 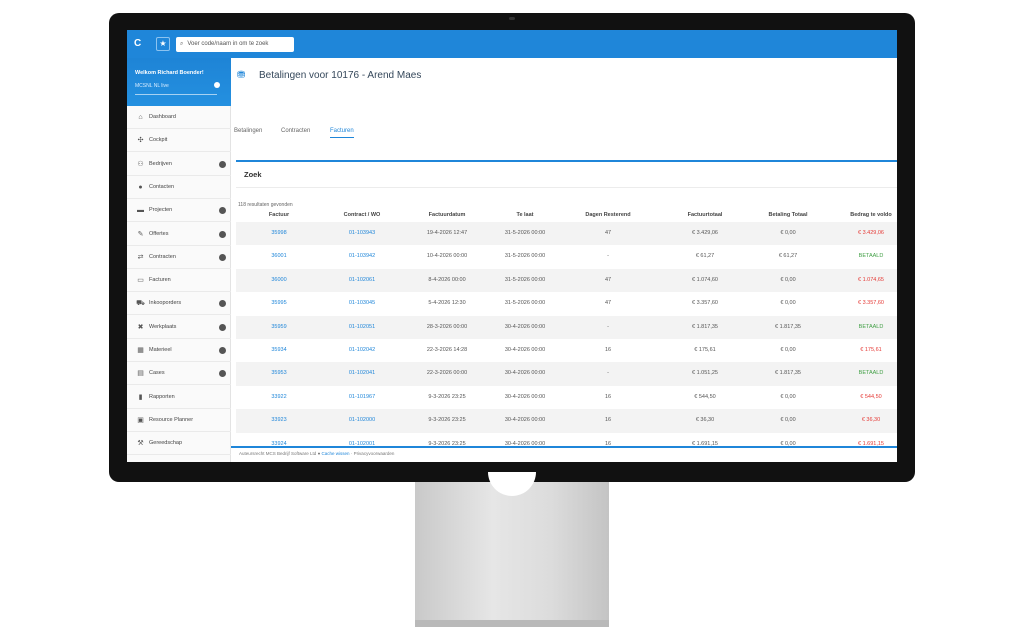 What do you see at coordinates (179, 420) in the screenshot?
I see `sidebar-item-resource-planner: ▣ Resource Planner` at bounding box center [179, 420].